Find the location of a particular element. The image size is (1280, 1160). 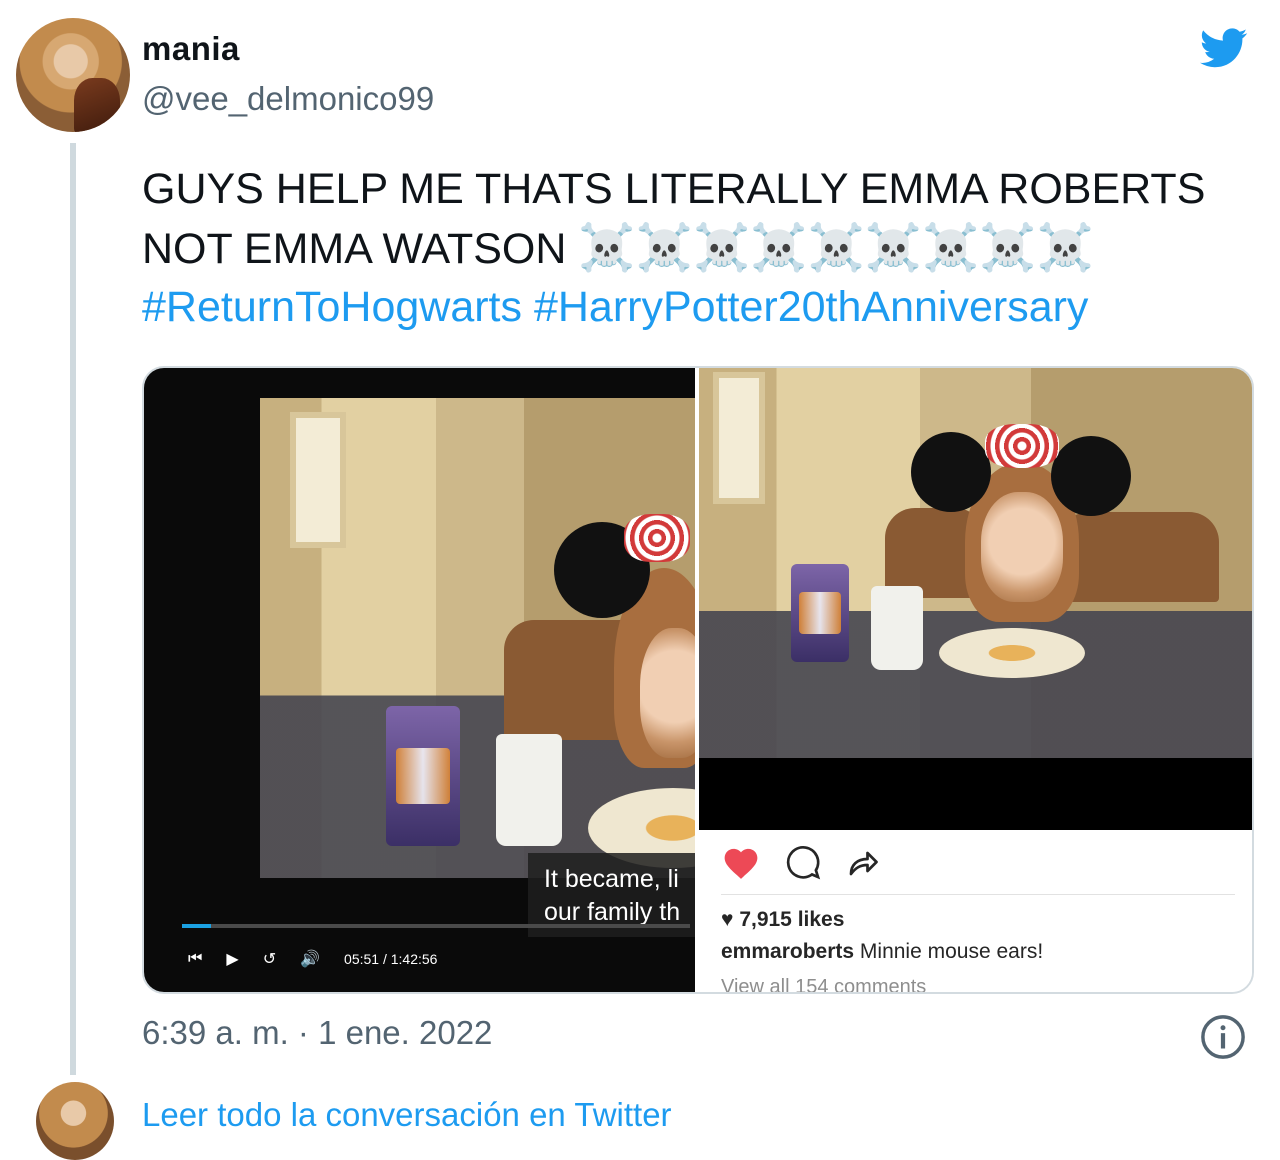

instagram-actions is located at coordinates (801, 862).